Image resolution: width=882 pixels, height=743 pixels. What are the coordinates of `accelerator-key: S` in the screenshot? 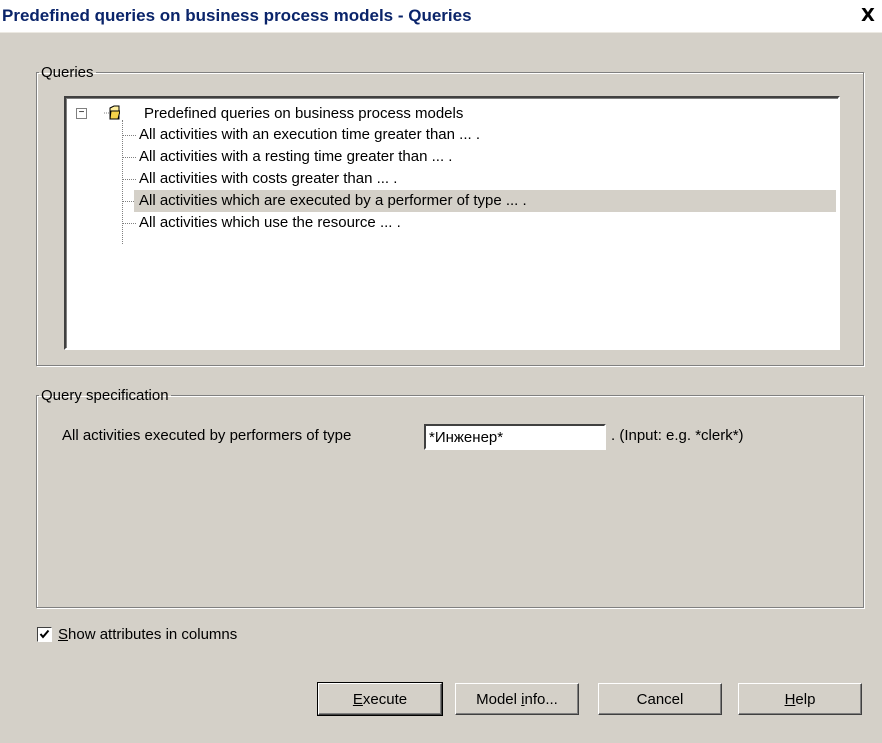 It's located at (63, 634).